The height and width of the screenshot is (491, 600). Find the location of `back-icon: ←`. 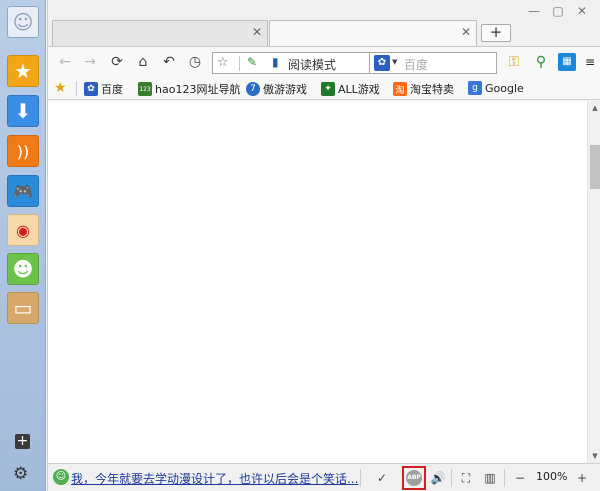

back-icon: ← is located at coordinates (65, 62).